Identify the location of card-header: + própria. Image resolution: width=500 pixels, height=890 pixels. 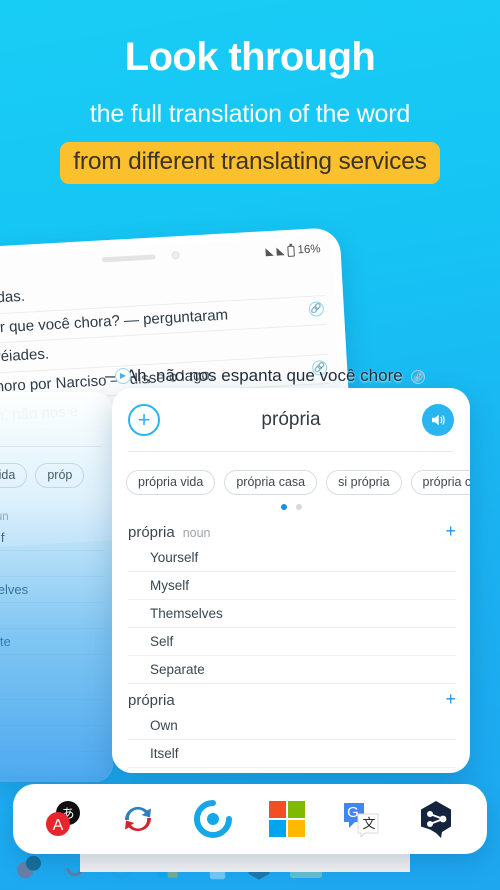
(291, 419).